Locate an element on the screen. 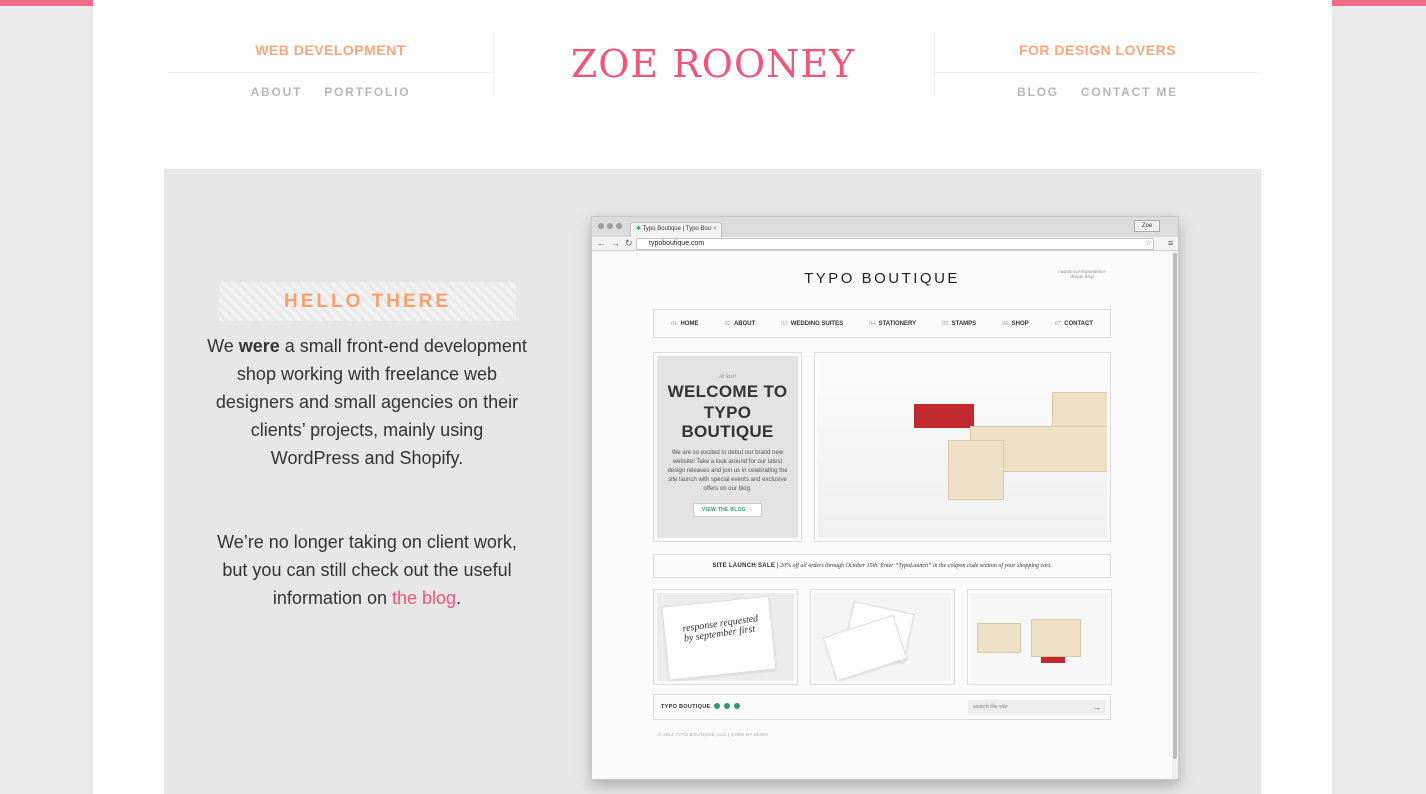 This screenshot has height=794, width=1426. search-arrow-icon: → is located at coordinates (1097, 707).